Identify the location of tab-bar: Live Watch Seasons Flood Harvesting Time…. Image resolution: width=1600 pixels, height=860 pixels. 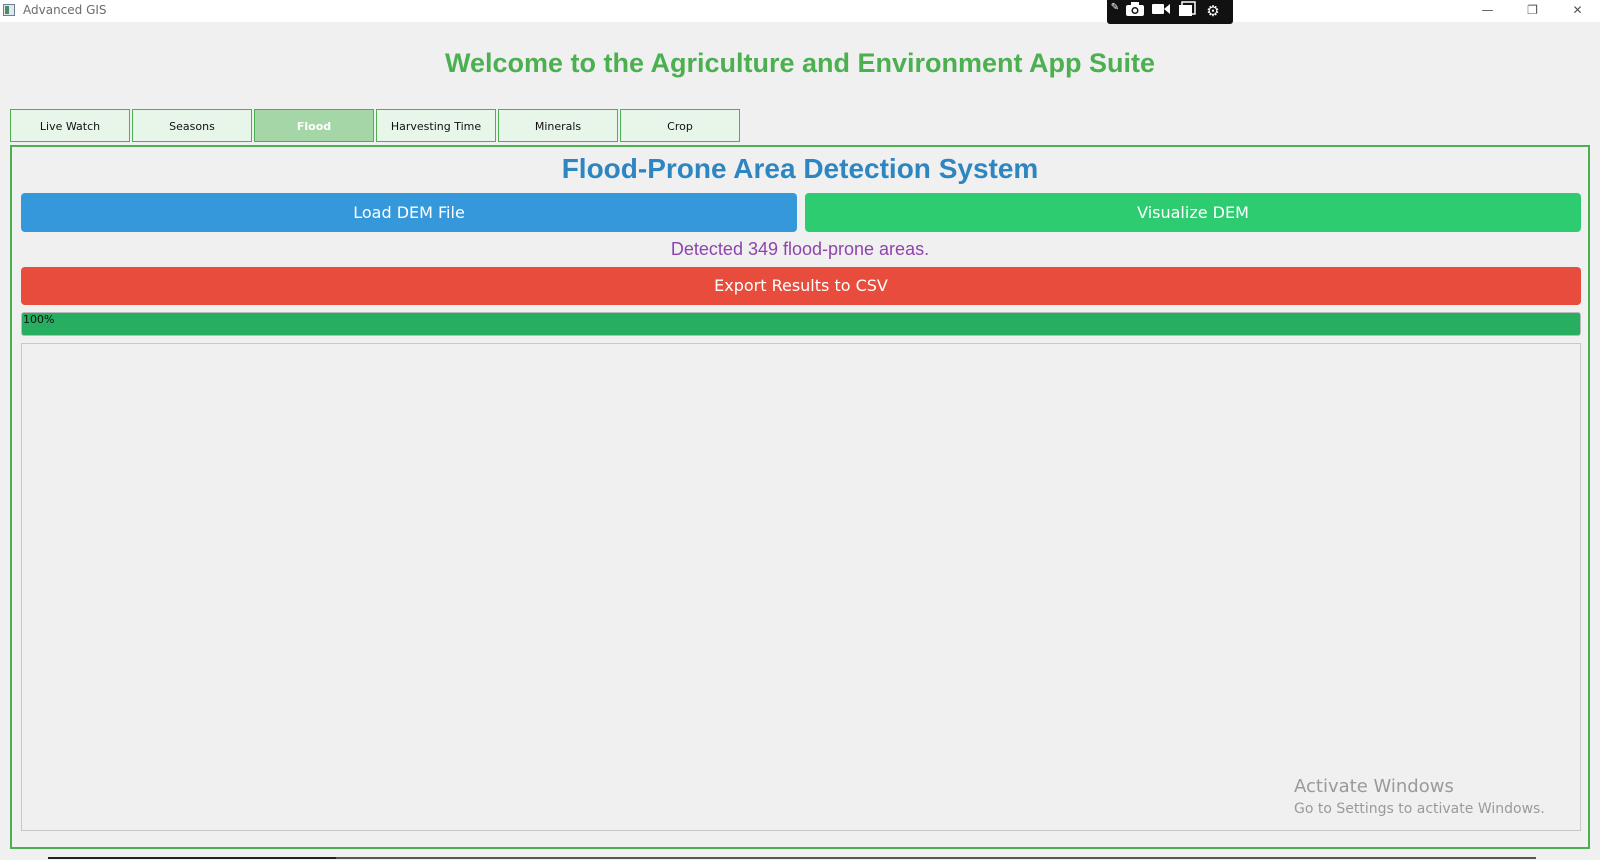
(376, 126).